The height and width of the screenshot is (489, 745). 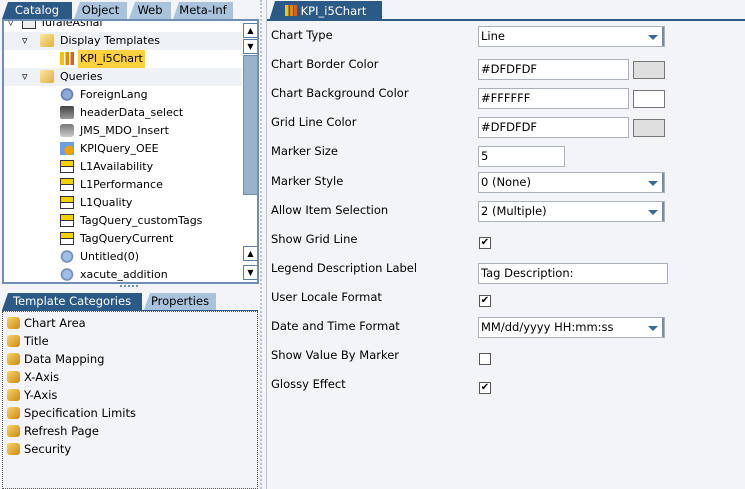 What do you see at coordinates (344, 267) in the screenshot?
I see `property-label: Legend Description Label` at bounding box center [344, 267].